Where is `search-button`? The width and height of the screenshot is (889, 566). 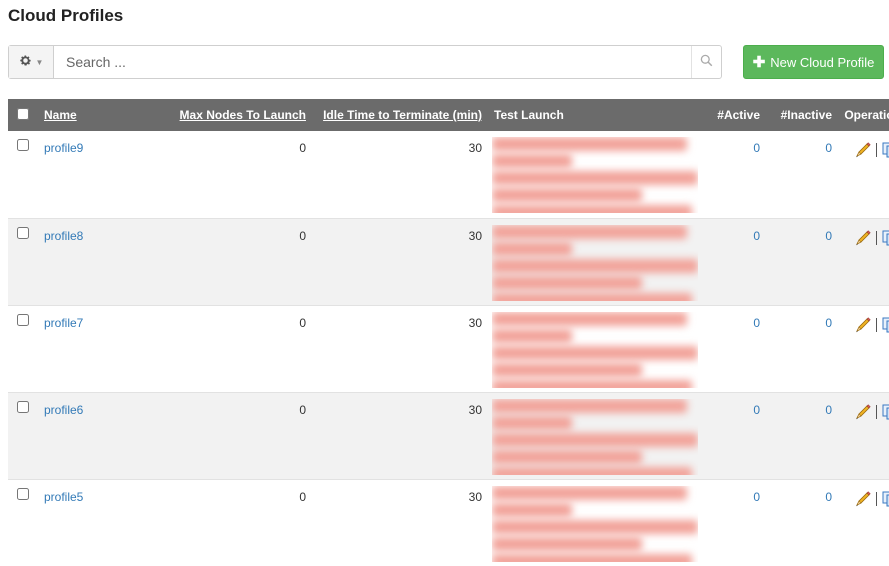
search-button is located at coordinates (706, 62).